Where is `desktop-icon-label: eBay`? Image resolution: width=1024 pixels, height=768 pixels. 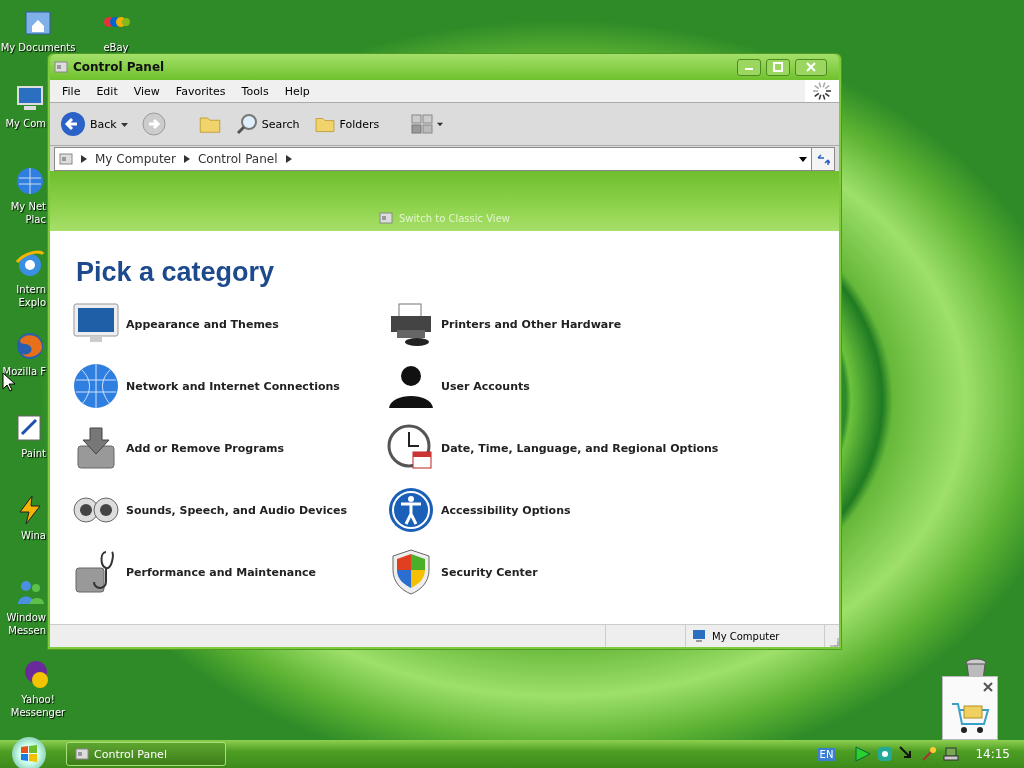 desktop-icon-label: eBay is located at coordinates (116, 47).